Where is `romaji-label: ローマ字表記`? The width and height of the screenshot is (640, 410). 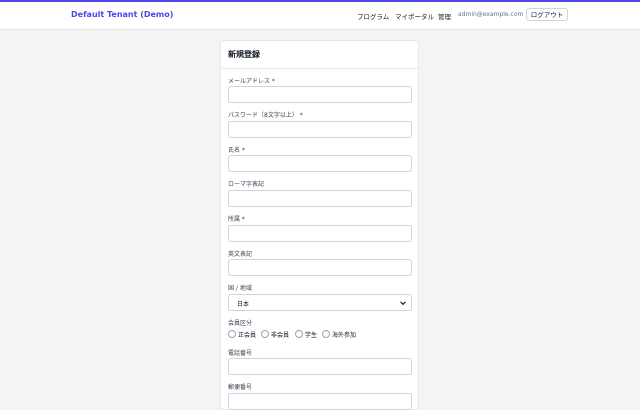 romaji-label: ローマ字表記 is located at coordinates (246, 184).